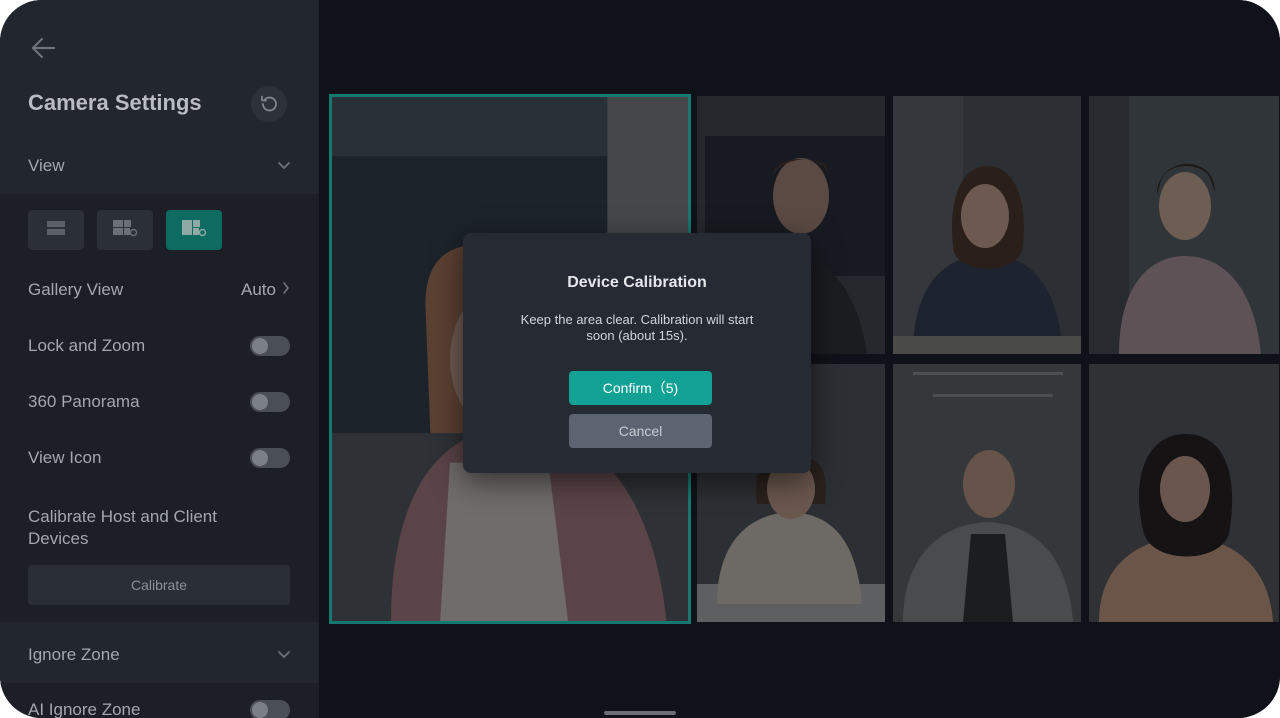 This screenshot has height=718, width=1280. I want to click on chevron-right-icon, so click(286, 290).